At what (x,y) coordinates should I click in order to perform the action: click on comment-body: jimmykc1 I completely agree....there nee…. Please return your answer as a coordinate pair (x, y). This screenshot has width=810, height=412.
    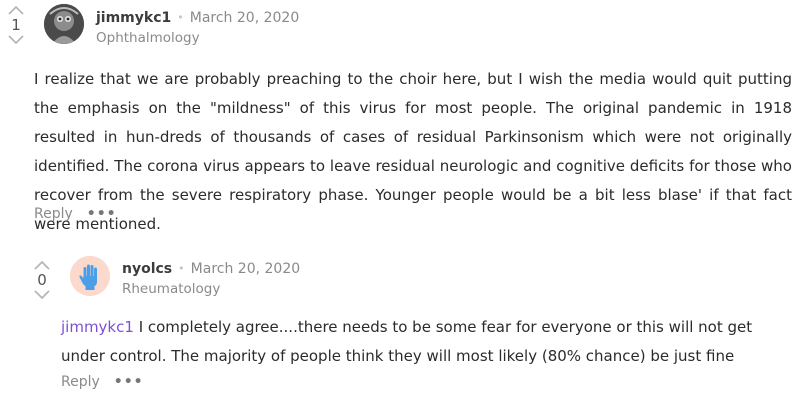
    Looking at the image, I should click on (428, 342).